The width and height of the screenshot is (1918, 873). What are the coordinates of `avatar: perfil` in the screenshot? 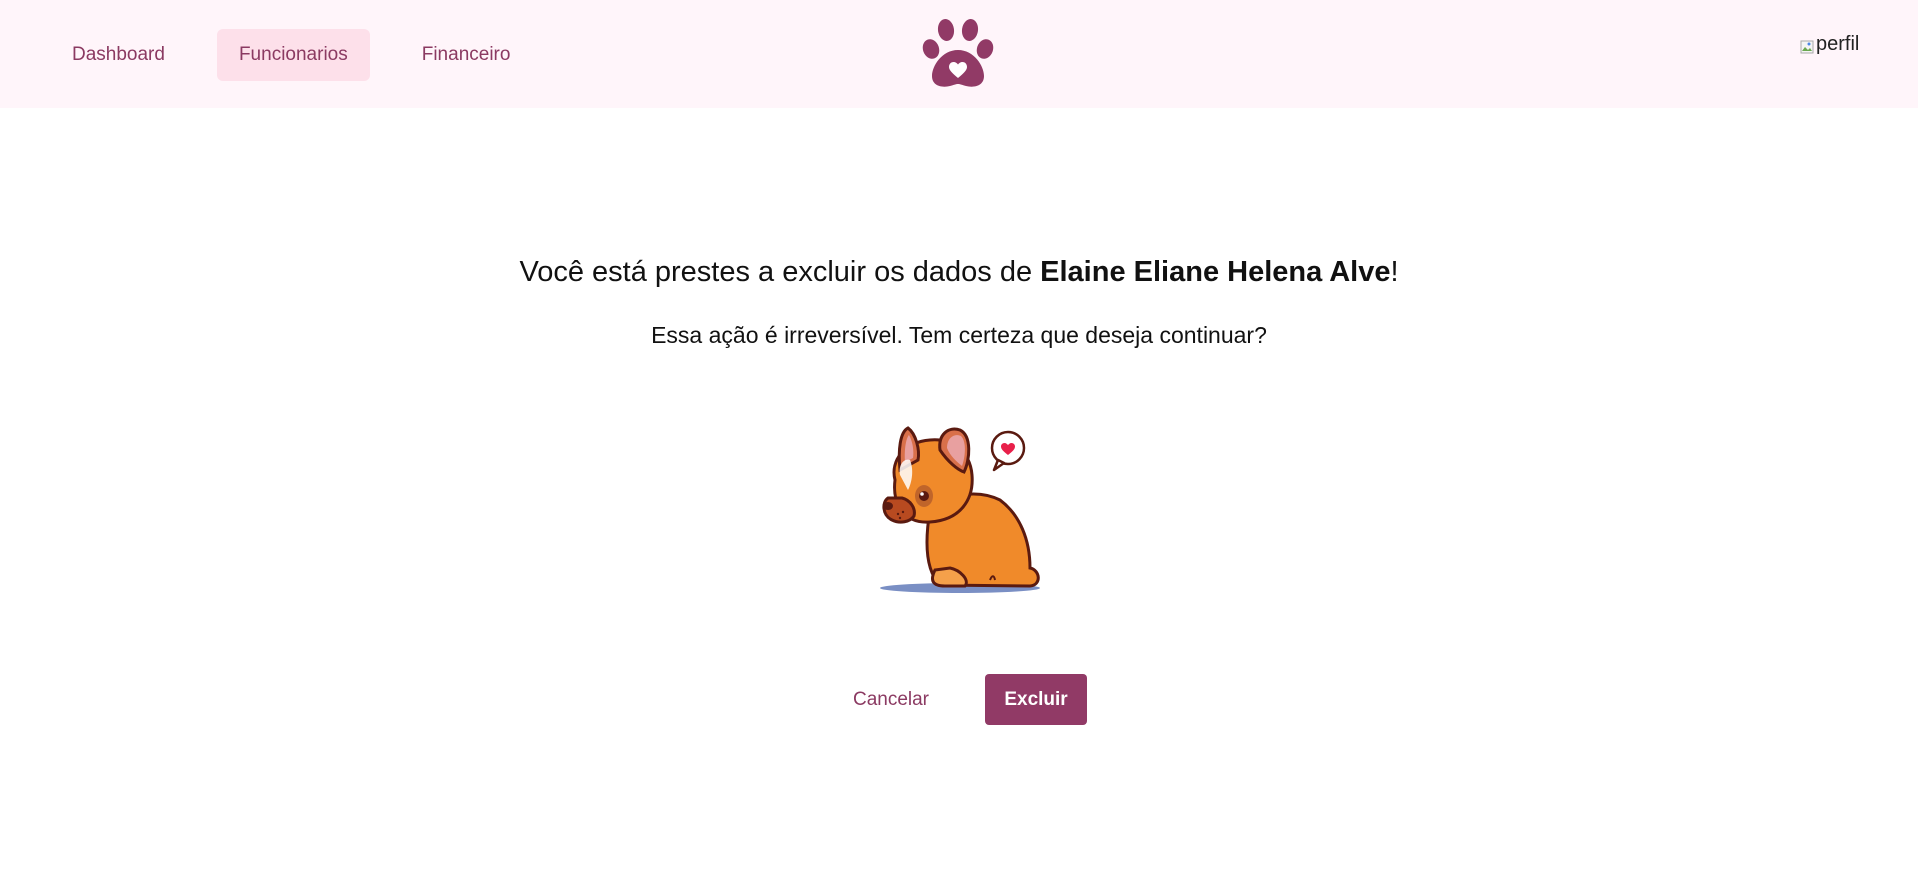 It's located at (1832, 44).